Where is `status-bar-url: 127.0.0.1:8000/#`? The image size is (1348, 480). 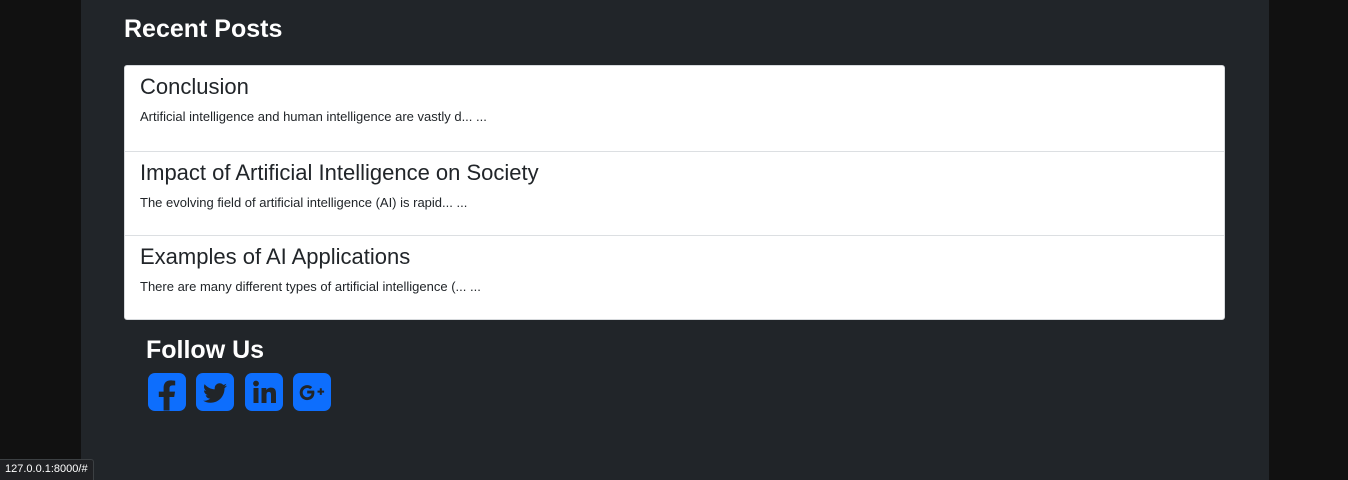 status-bar-url: 127.0.0.1:8000/# is located at coordinates (47, 469).